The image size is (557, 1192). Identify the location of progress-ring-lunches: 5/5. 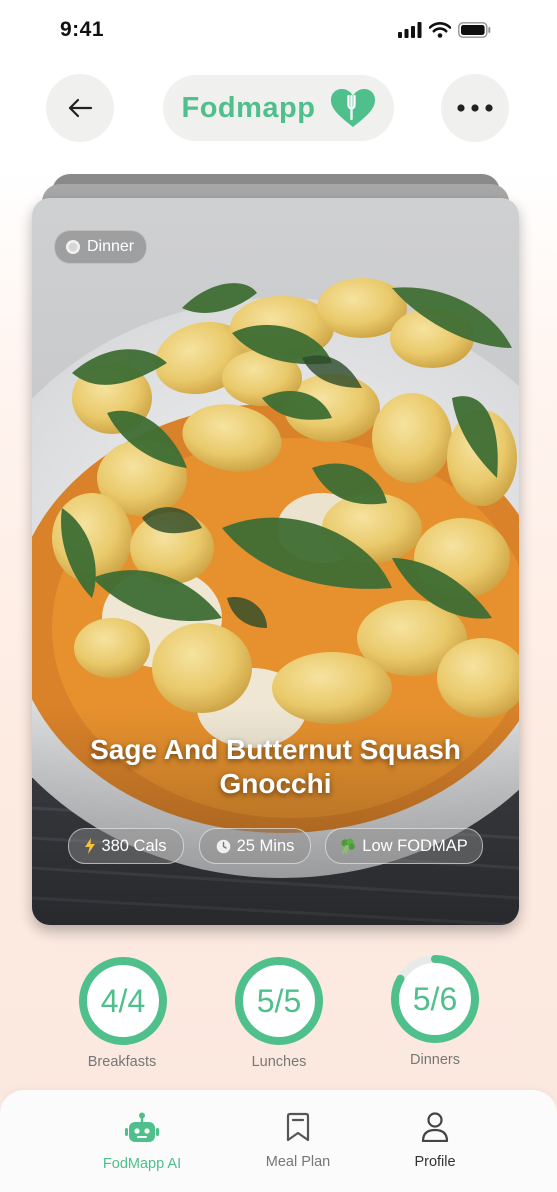
(279, 1001).